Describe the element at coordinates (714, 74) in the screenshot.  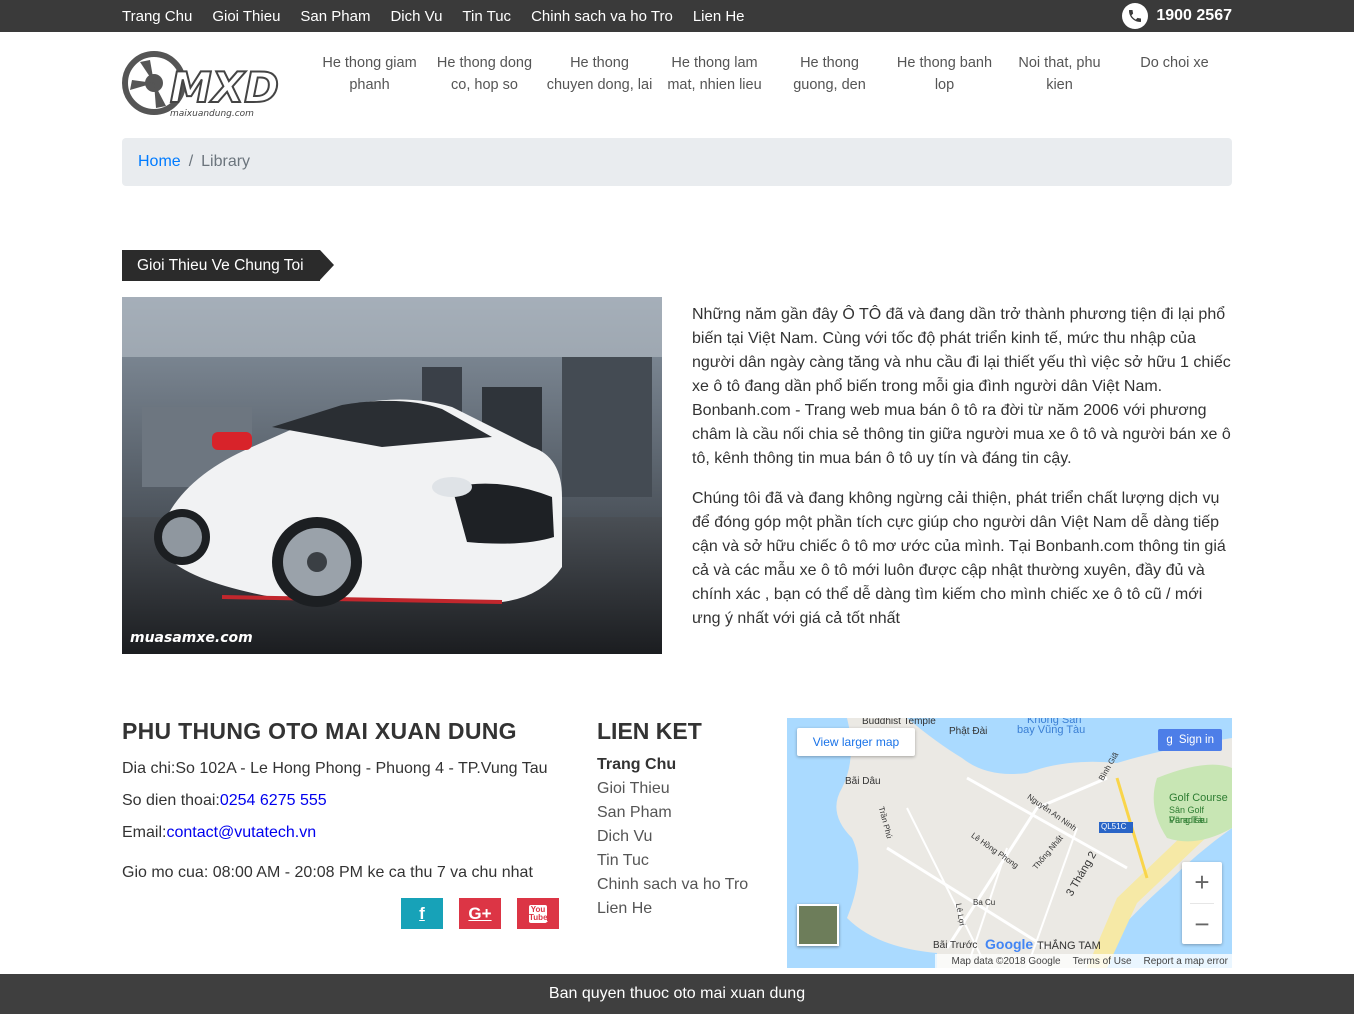
I see `nav-lam-mat: He thong lam mat, nhien lieu` at that location.